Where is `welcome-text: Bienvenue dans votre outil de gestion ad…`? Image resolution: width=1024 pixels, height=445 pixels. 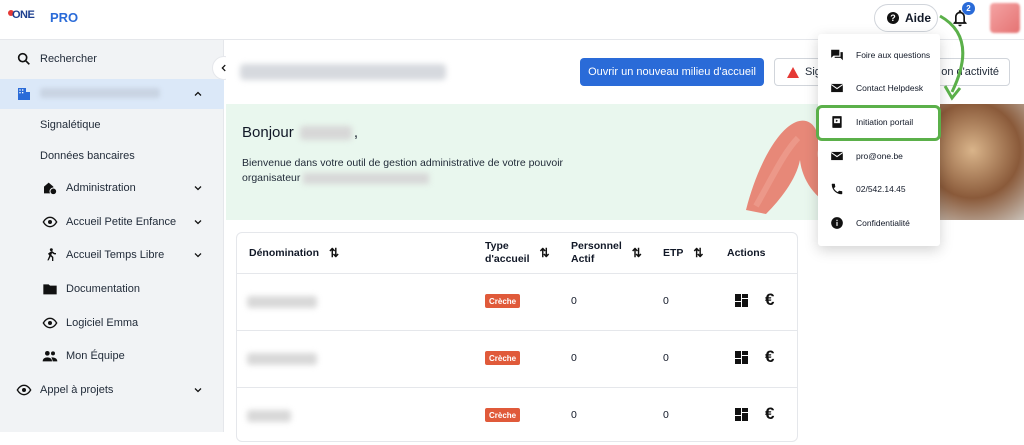
welcome-text: Bienvenue dans votre outil de gestion ad… is located at coordinates (412, 171).